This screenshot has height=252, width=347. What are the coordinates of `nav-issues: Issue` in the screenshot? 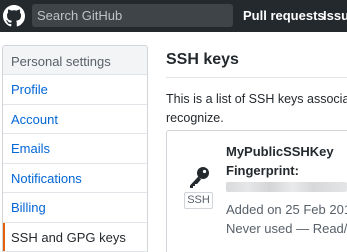 It's located at (335, 15).